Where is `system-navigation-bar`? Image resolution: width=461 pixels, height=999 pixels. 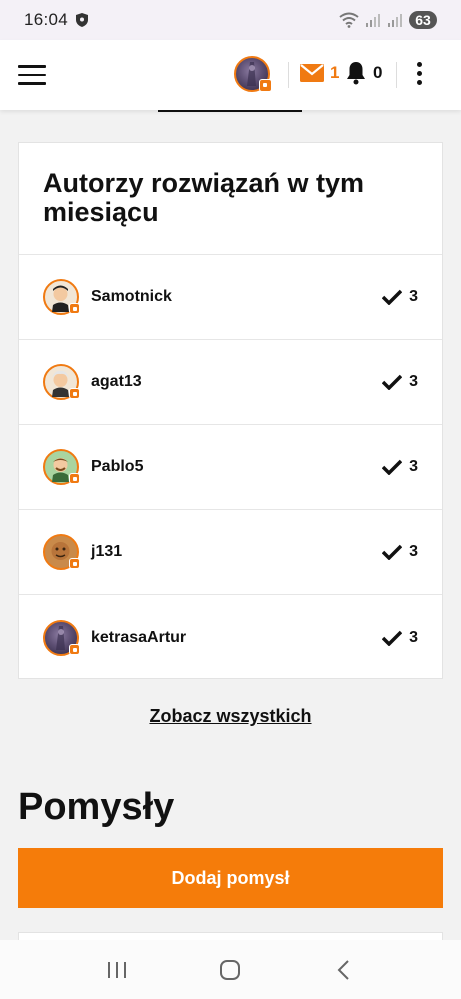
system-navigation-bar is located at coordinates (230, 969).